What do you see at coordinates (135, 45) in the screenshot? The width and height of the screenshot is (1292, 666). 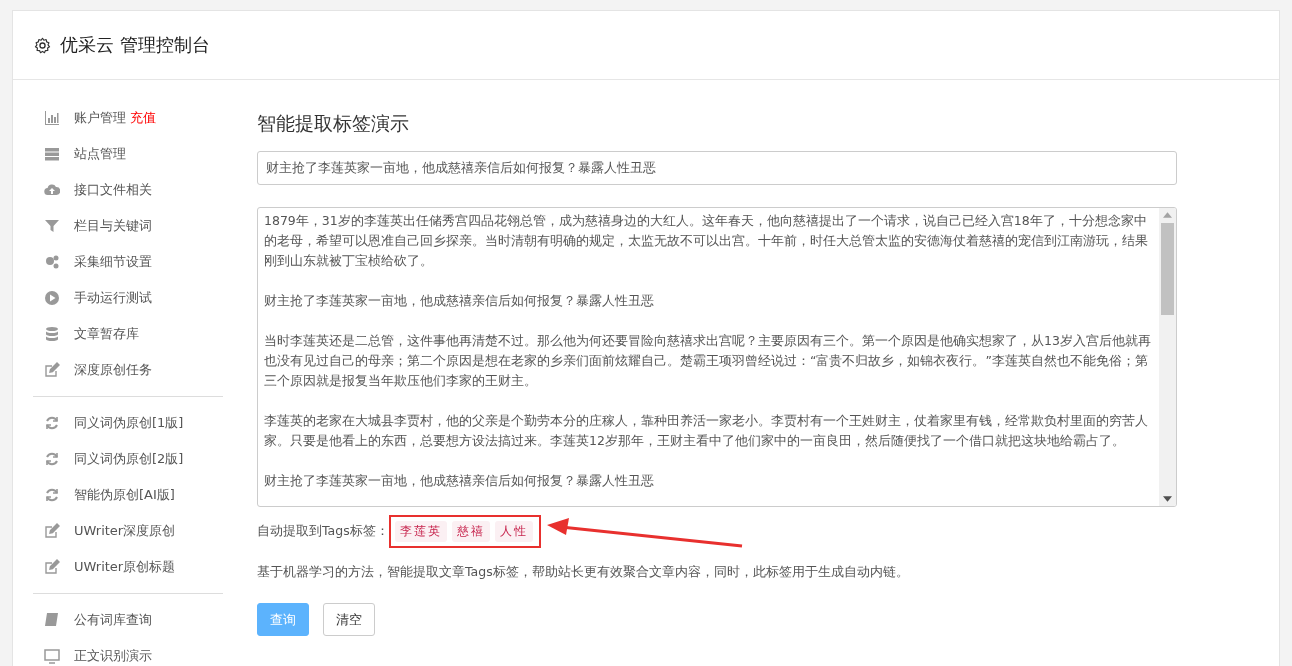 I see `header-title: 优采云 管理控制台` at bounding box center [135, 45].